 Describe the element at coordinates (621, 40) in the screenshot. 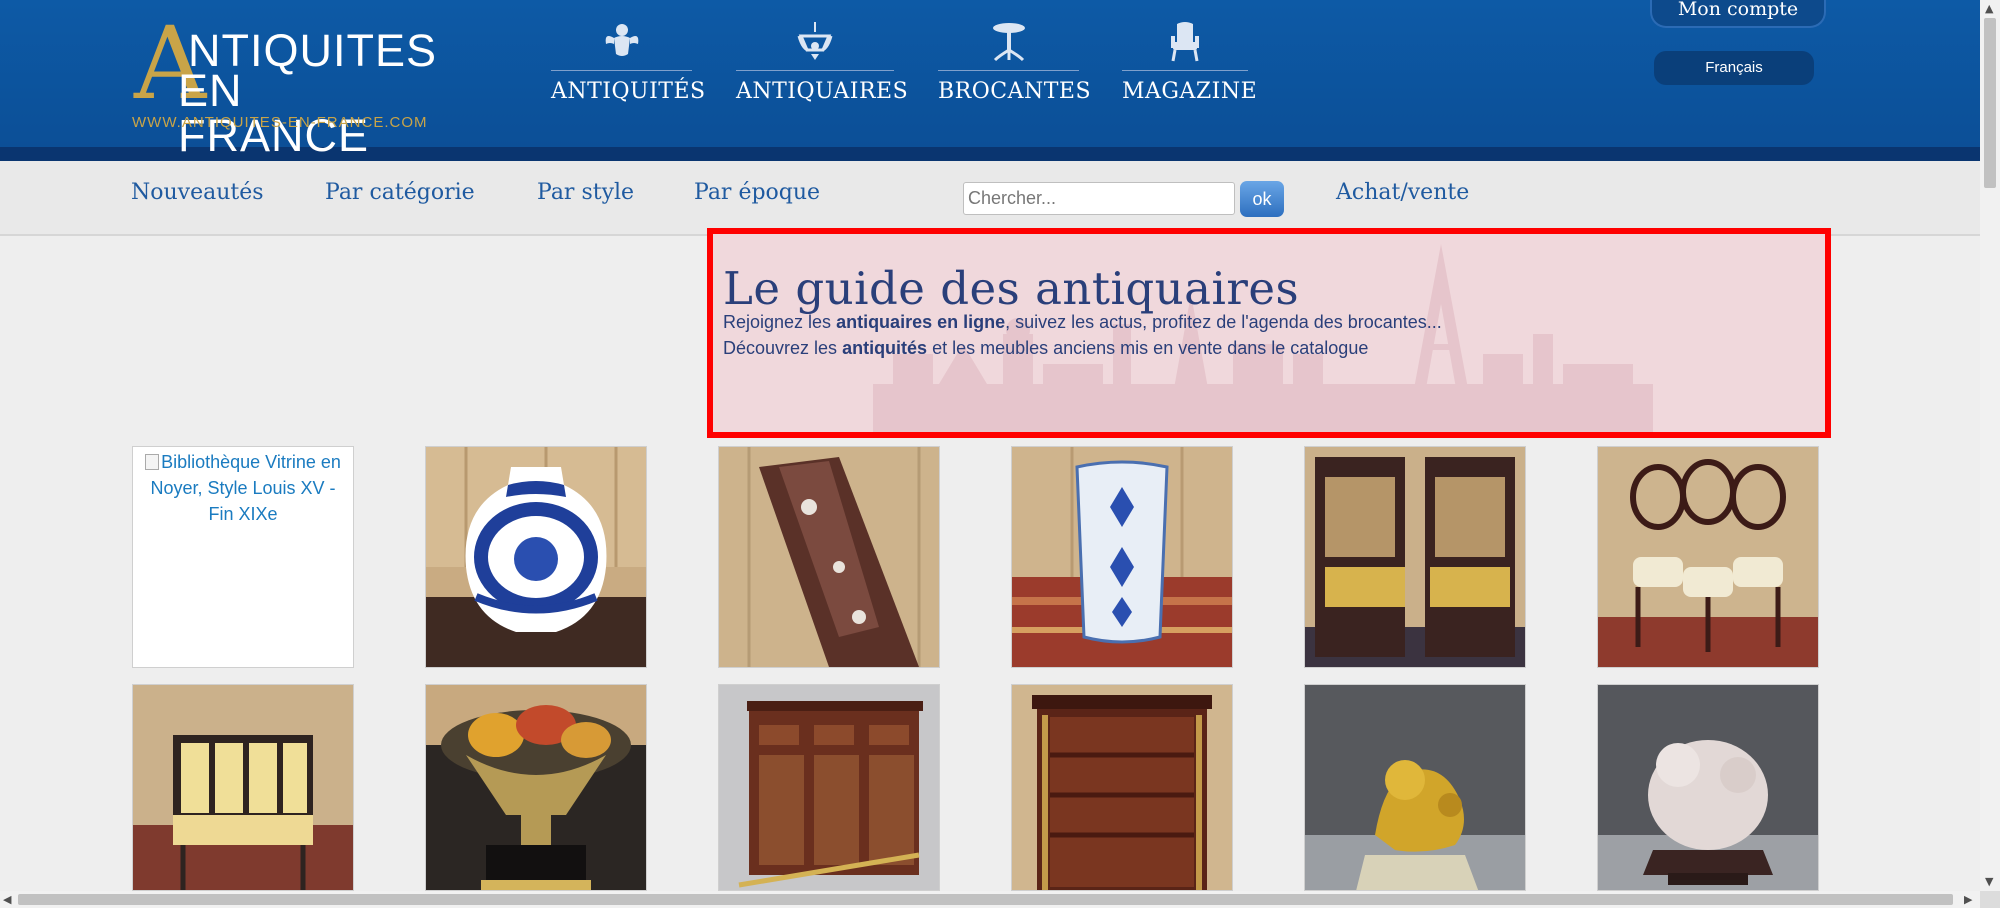

I see `cherub-icon` at that location.